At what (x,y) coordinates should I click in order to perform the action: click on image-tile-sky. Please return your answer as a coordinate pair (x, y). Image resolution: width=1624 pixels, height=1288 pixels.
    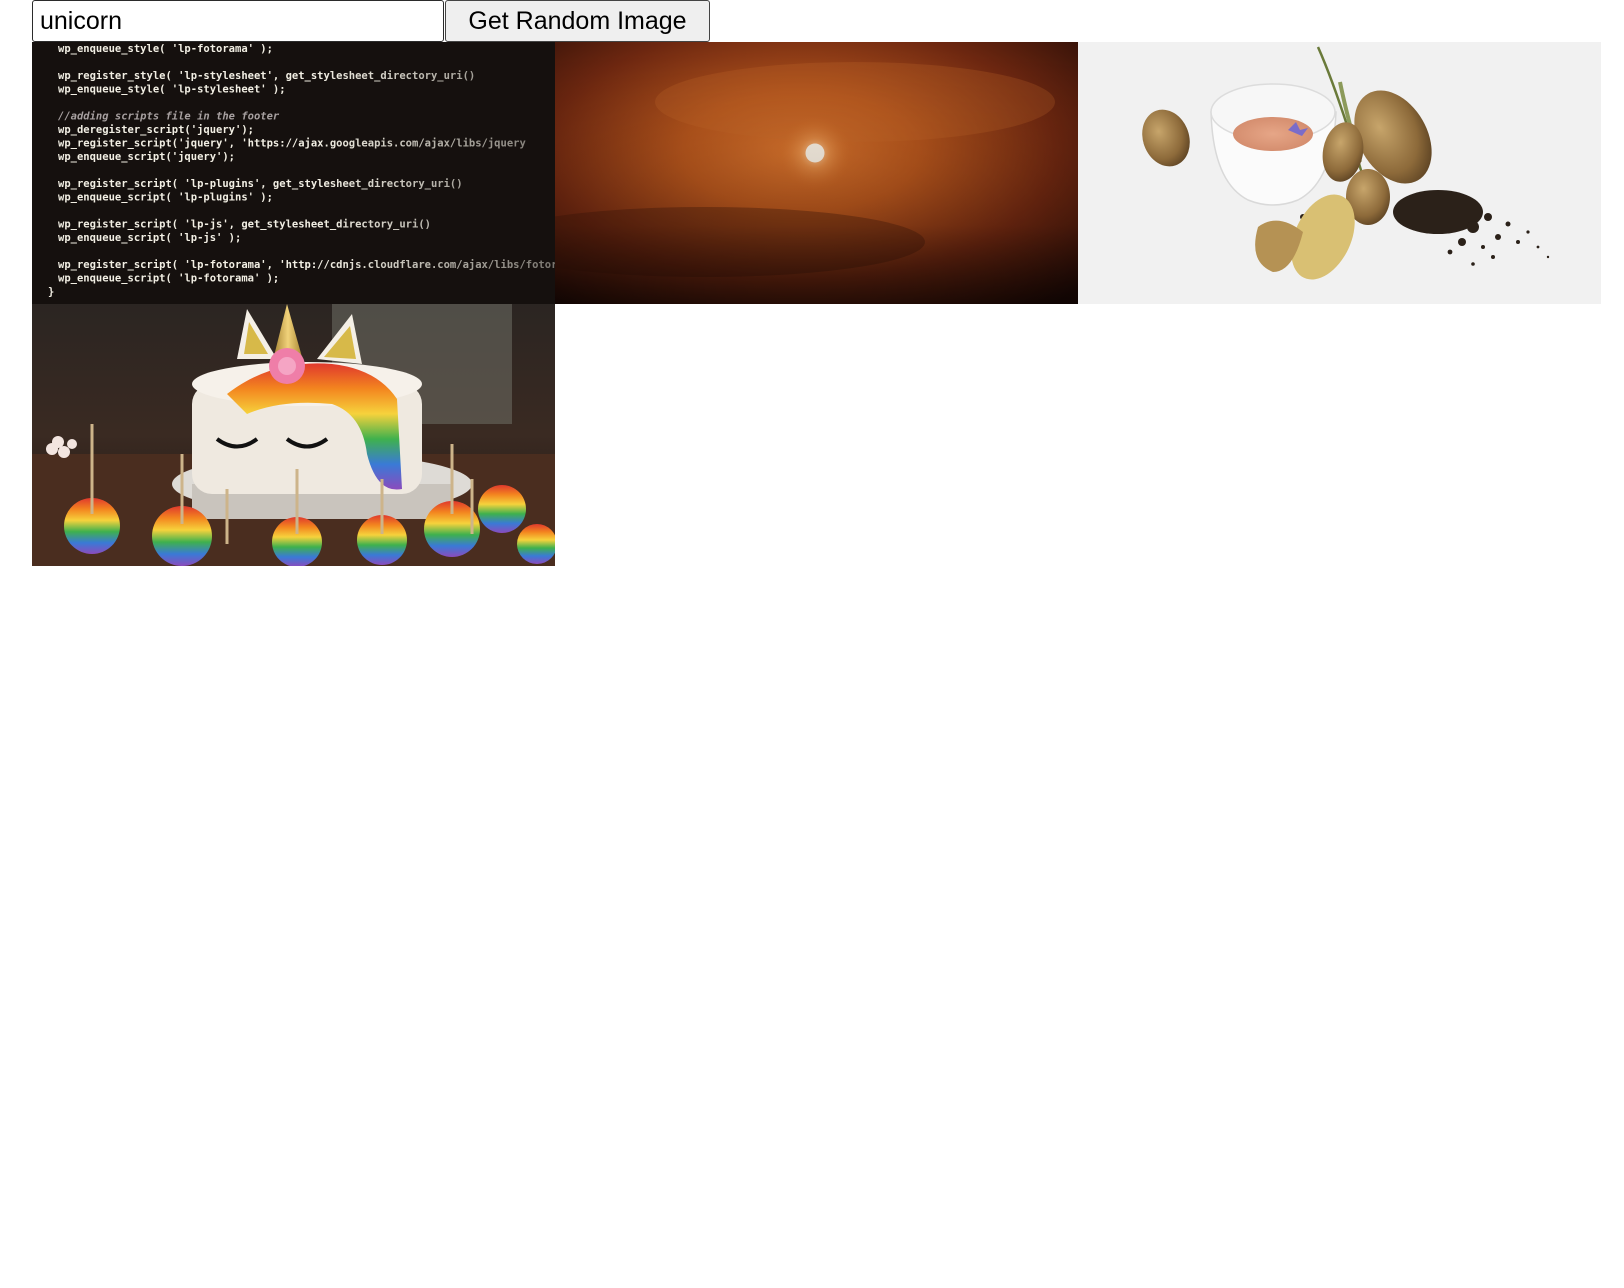
    Looking at the image, I should click on (816, 173).